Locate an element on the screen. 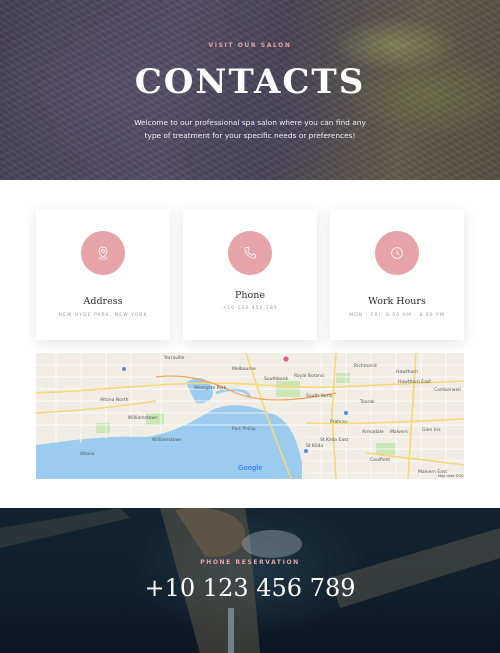 The width and height of the screenshot is (500, 653). map-data-notice: Map data ©2019 is located at coordinates (451, 476).